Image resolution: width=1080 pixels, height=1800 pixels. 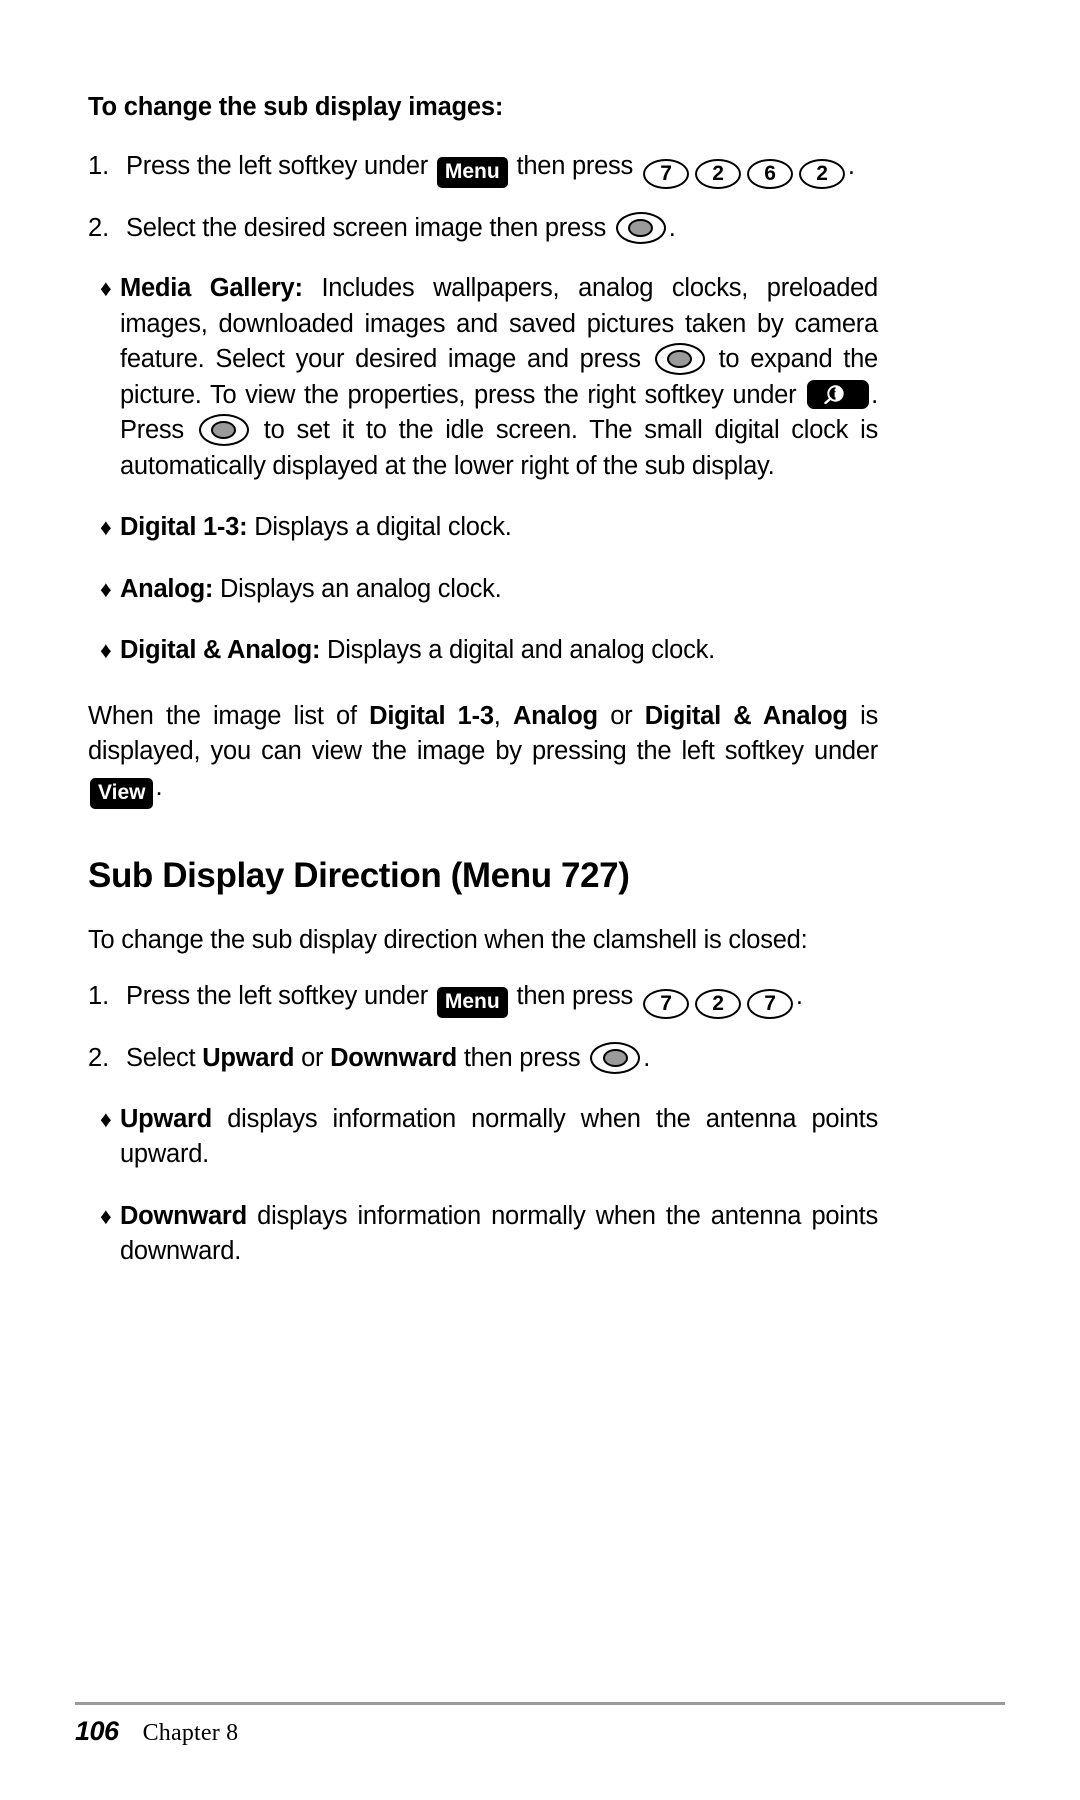 I want to click on option-downward: Downward, so click(x=393, y=1058).